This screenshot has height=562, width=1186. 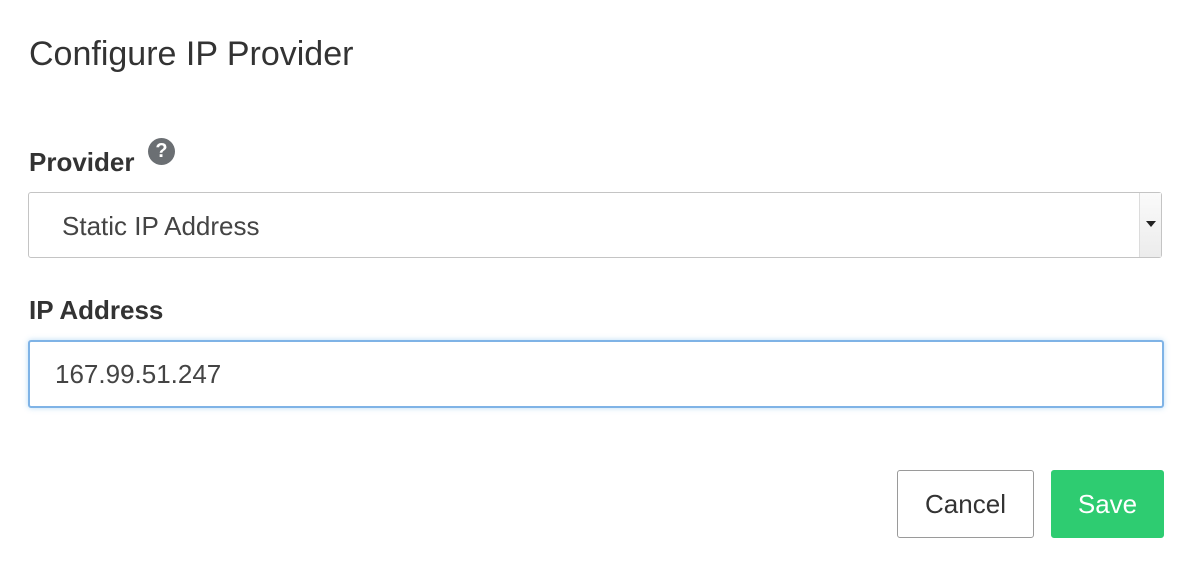 I want to click on ip-address-input, so click(x=596, y=374).